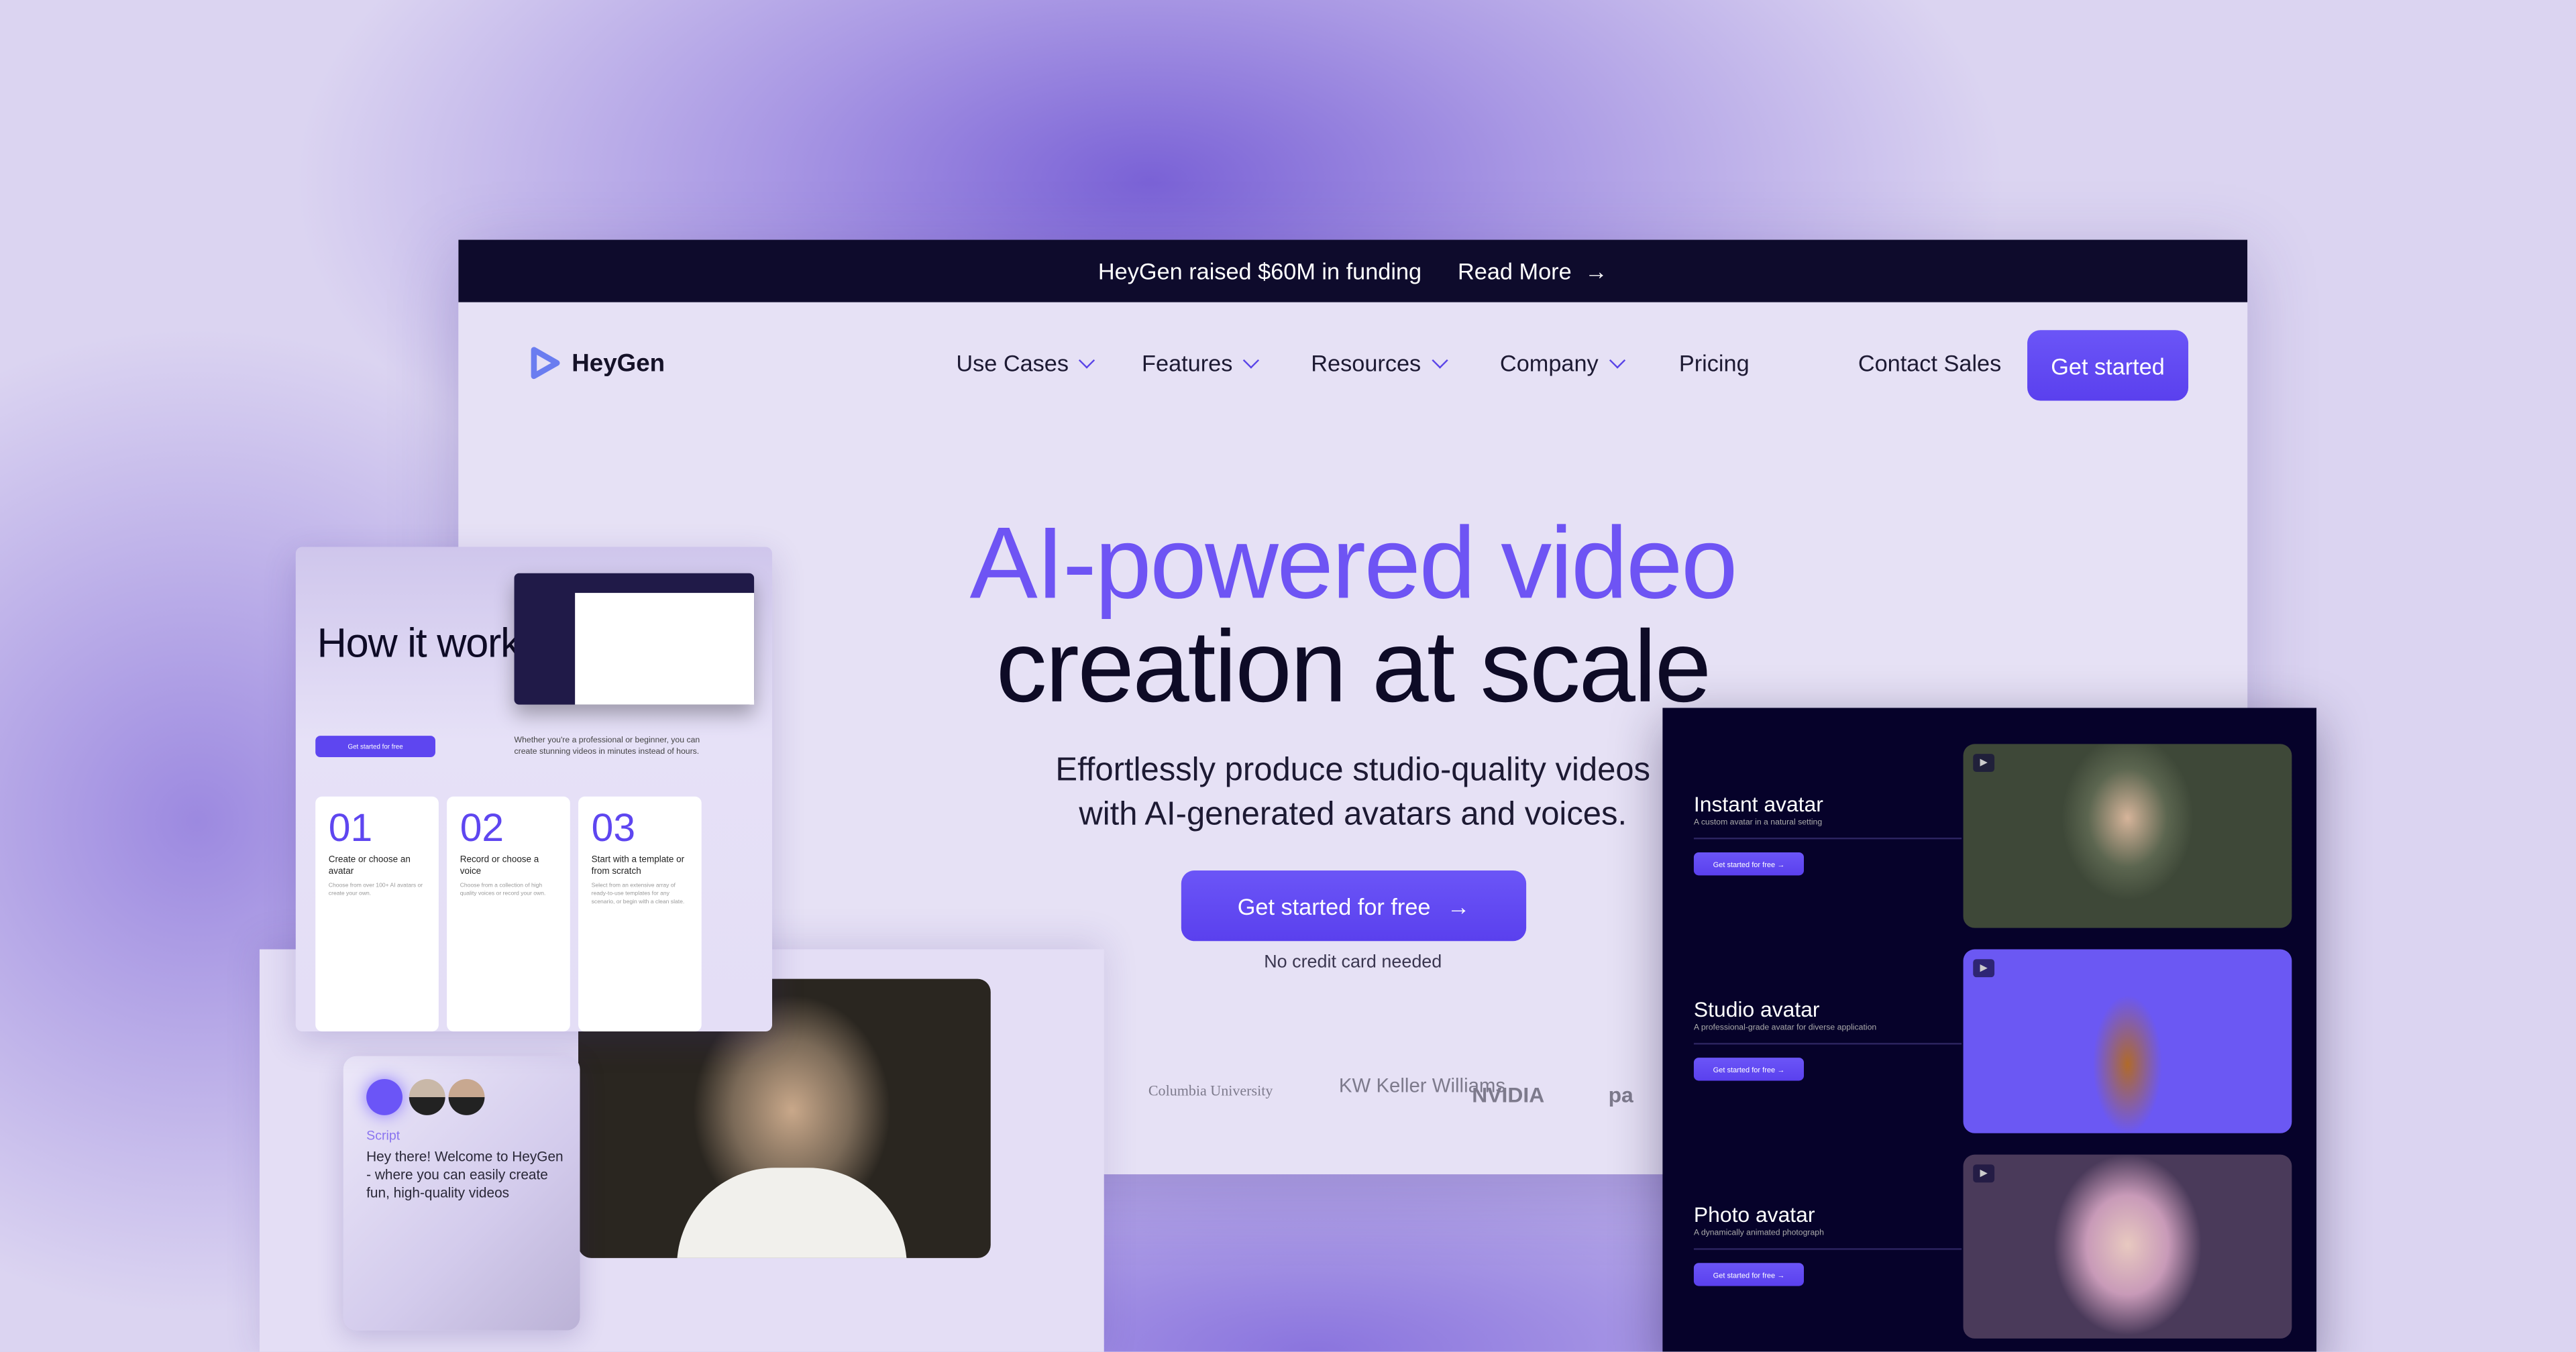 The image size is (2576, 1352). I want to click on get-started-free-button: Get started for free →, so click(1354, 906).